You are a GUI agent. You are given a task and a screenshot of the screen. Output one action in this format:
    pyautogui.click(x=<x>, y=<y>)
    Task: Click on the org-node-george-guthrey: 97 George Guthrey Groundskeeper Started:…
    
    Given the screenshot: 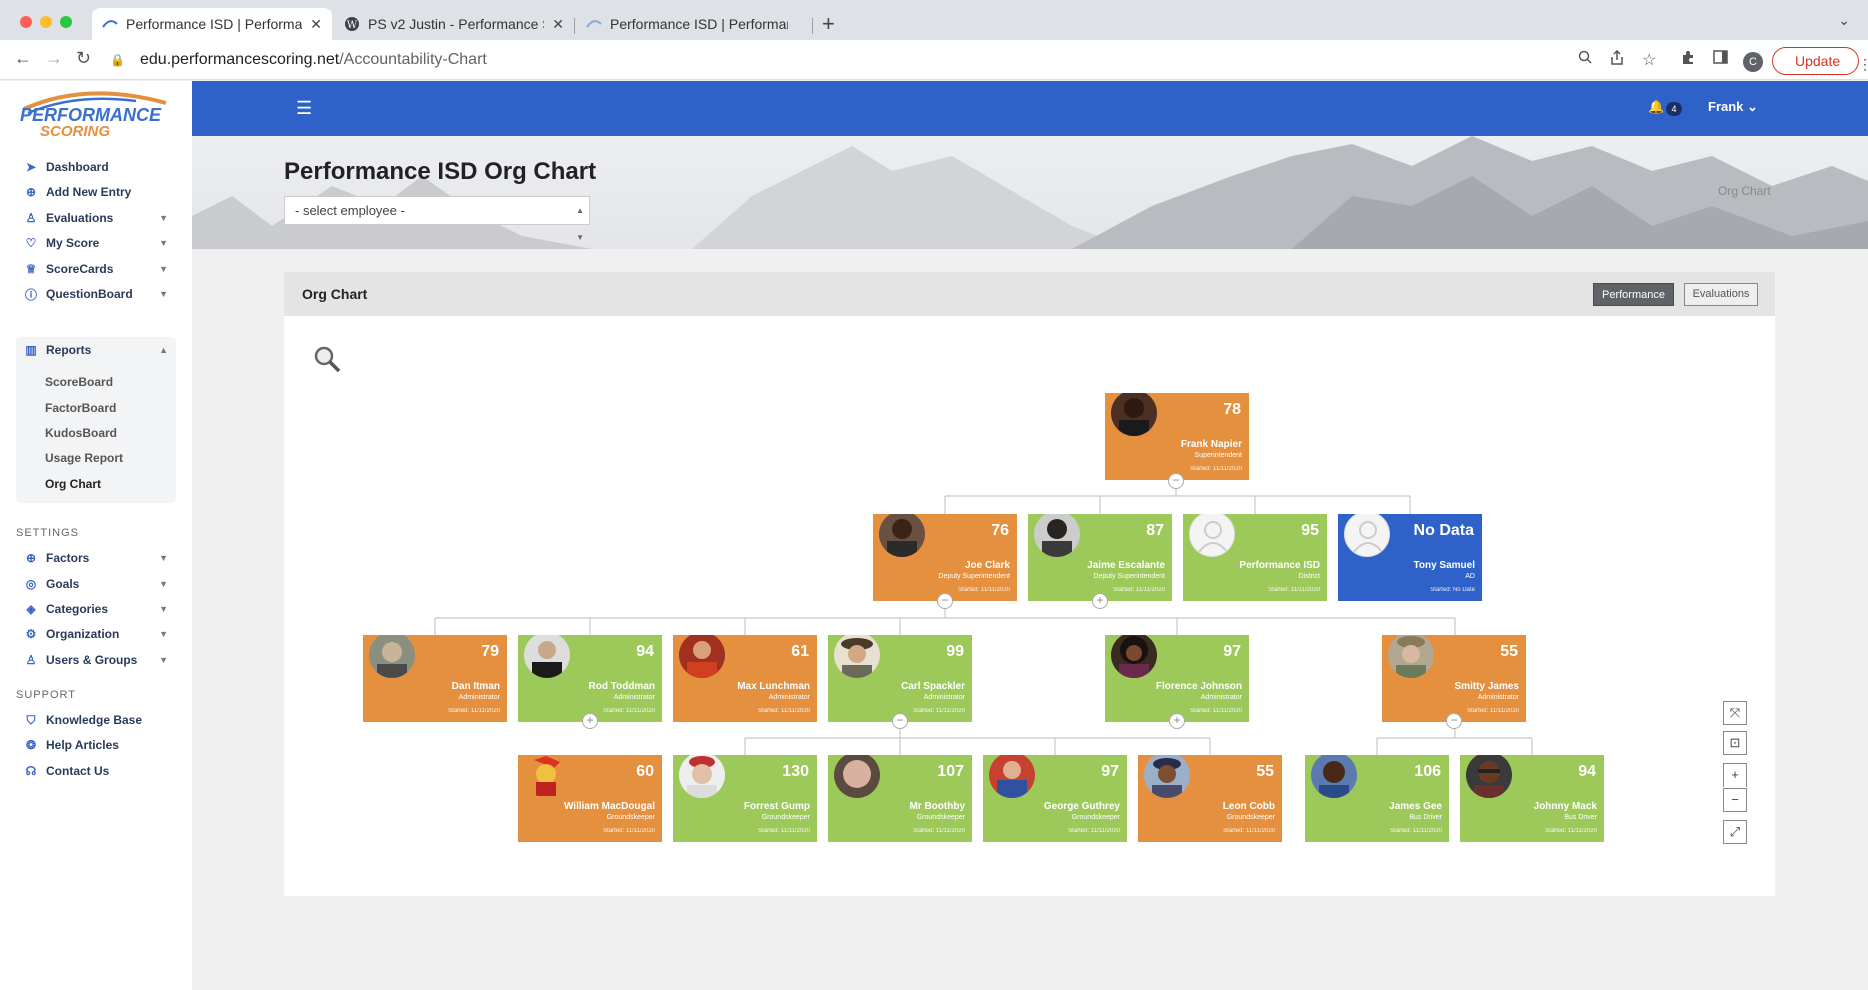 What is the action you would take?
    pyautogui.click(x=1055, y=798)
    